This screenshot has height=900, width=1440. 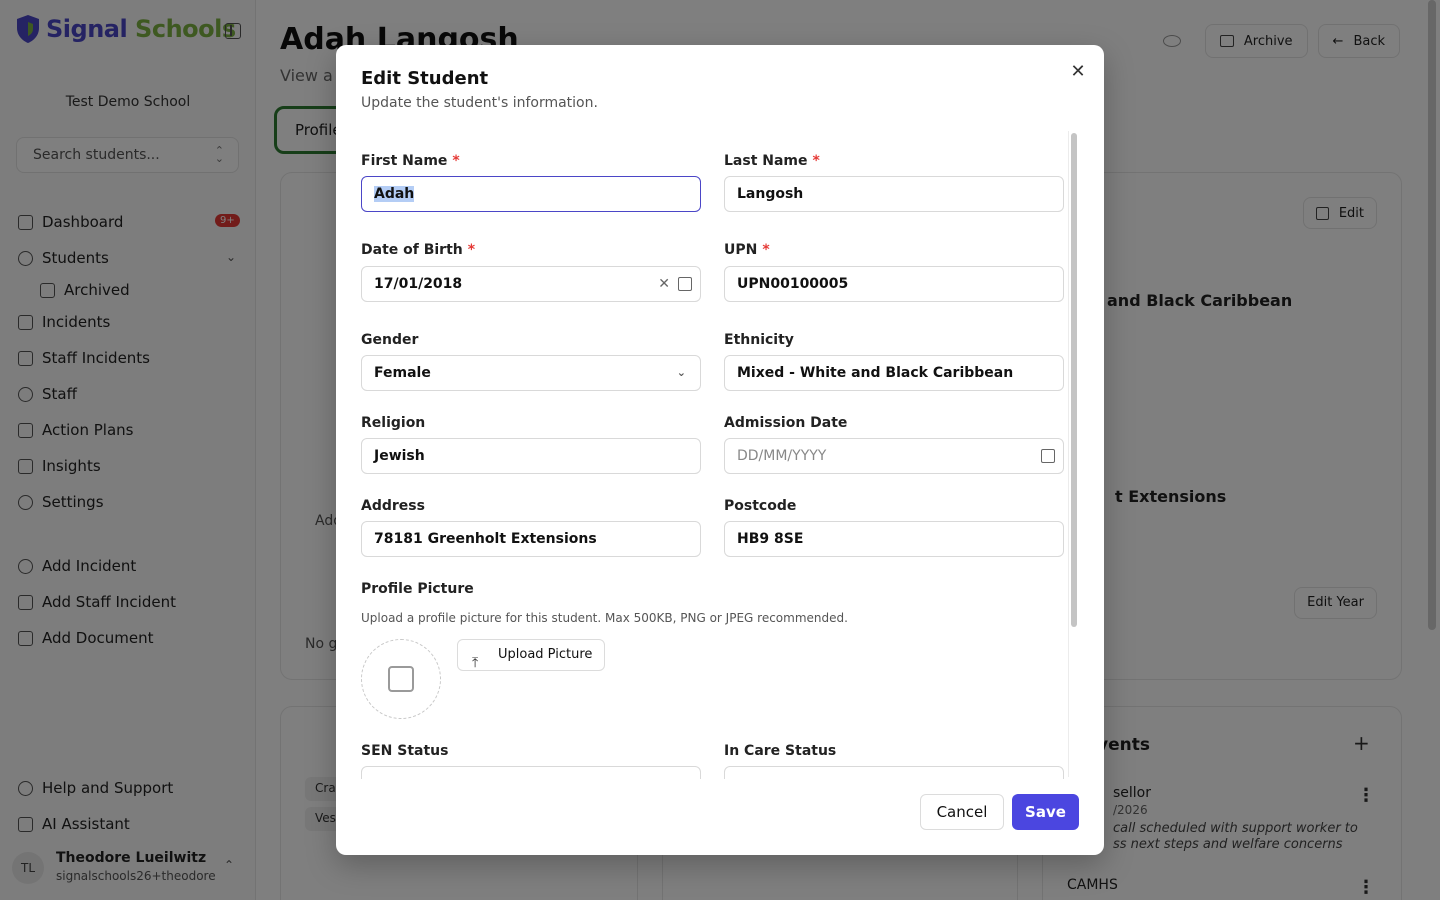 I want to click on postcode-input: HB9 8SE, so click(x=894, y=539).